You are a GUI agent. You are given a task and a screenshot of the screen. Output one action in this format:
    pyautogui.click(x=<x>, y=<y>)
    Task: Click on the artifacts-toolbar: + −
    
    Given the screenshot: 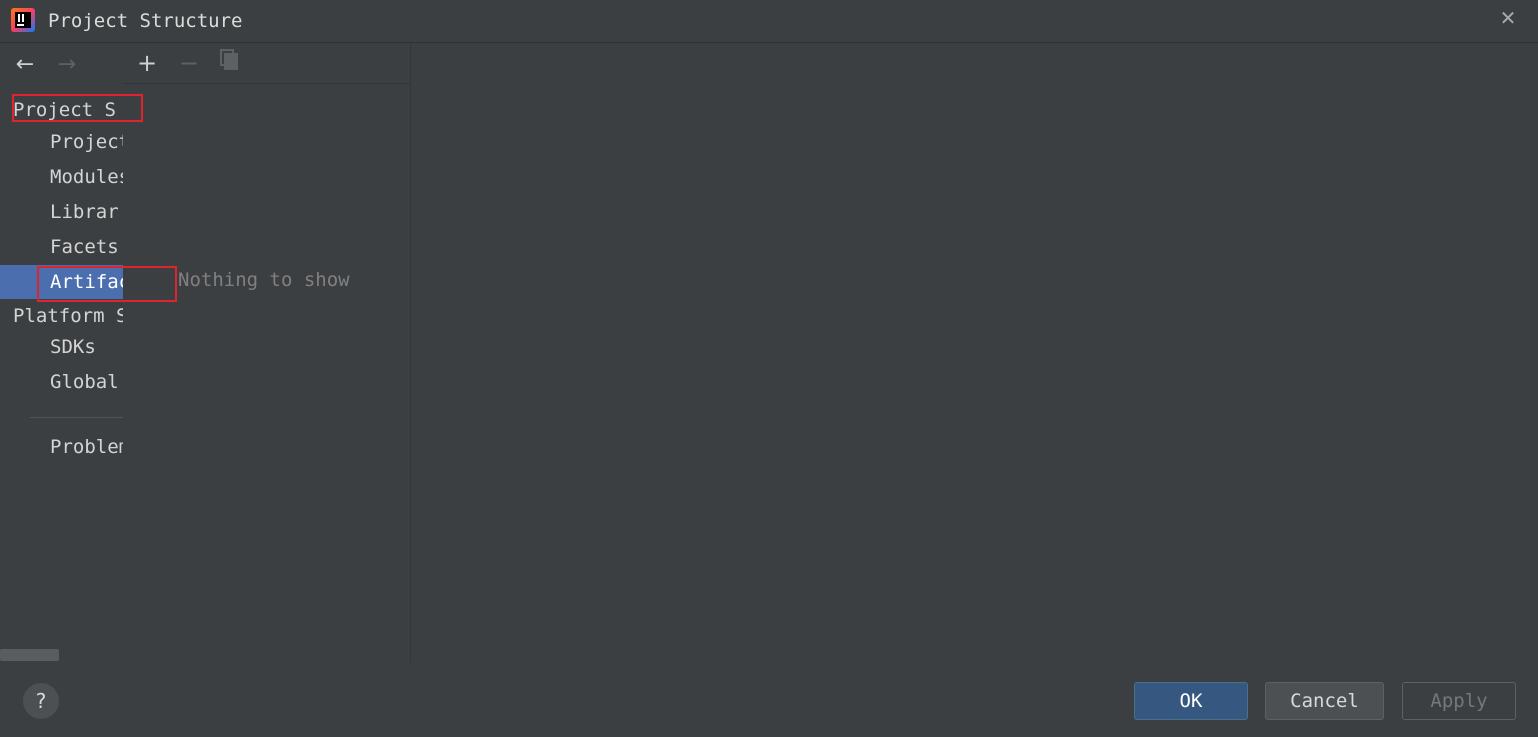 What is the action you would take?
    pyautogui.click(x=266, y=63)
    